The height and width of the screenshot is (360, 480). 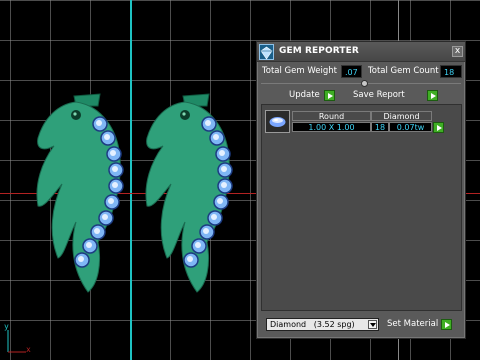 What do you see at coordinates (331, 116) in the screenshot?
I see `shape-header: Round` at bounding box center [331, 116].